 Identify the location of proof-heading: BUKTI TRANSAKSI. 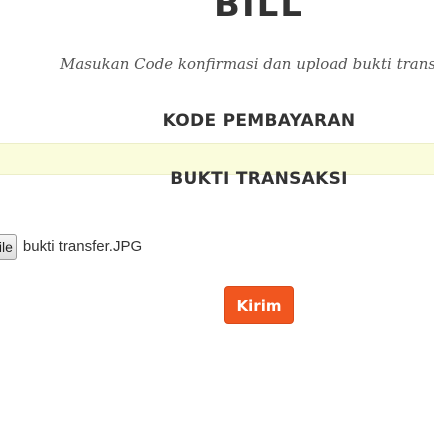
(259, 179).